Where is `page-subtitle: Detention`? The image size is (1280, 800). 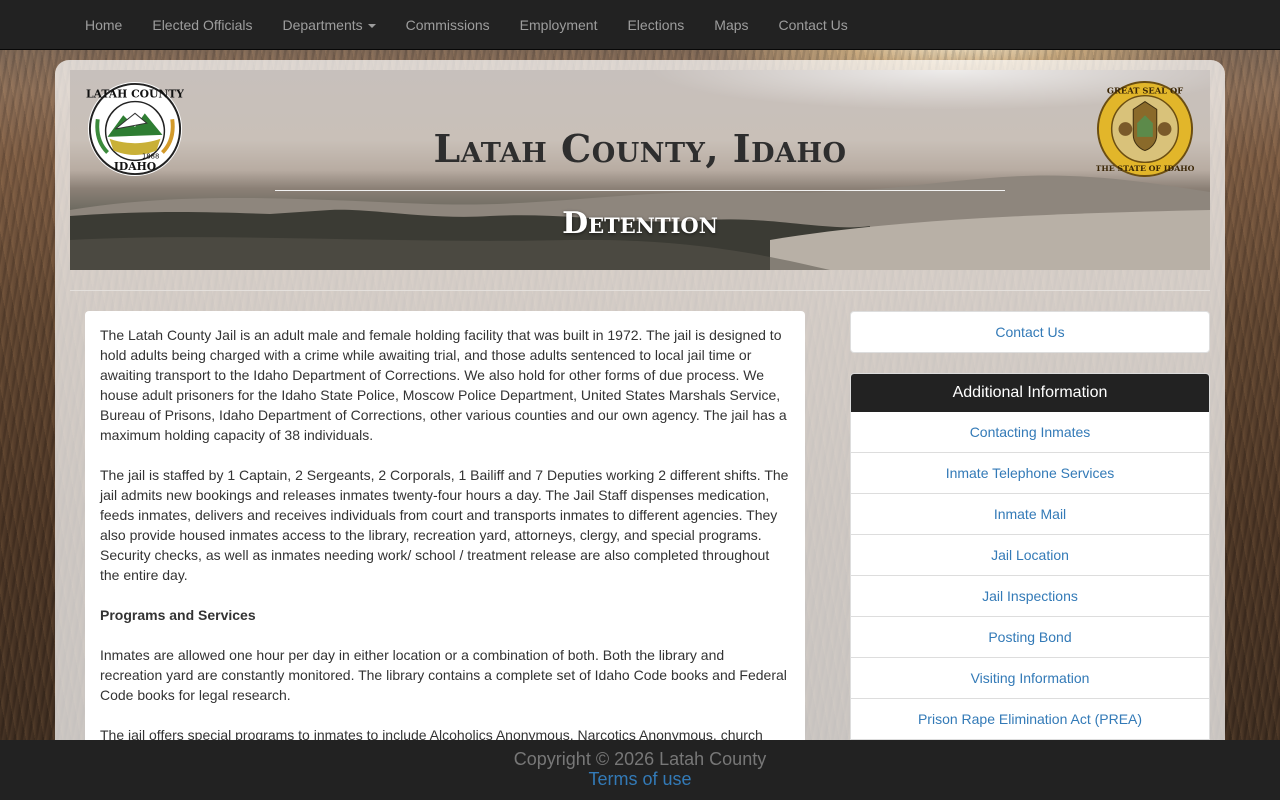 page-subtitle: Detention is located at coordinates (640, 223).